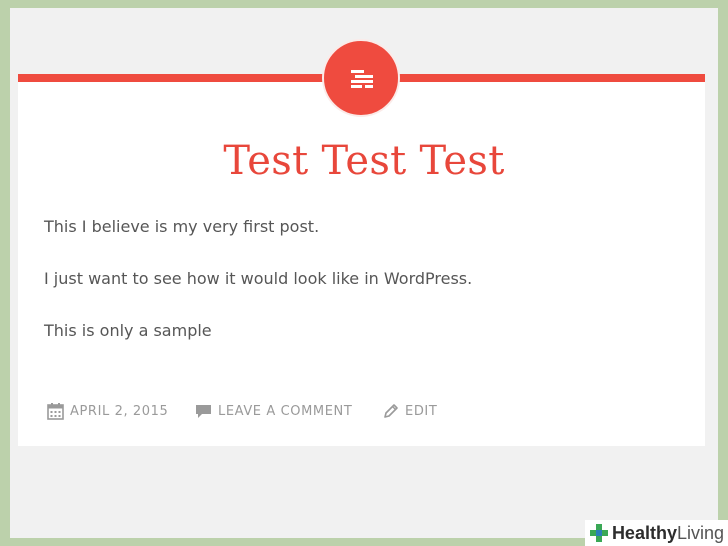 This screenshot has height=546, width=728. What do you see at coordinates (421, 411) in the screenshot?
I see `edit-label: EDIT` at bounding box center [421, 411].